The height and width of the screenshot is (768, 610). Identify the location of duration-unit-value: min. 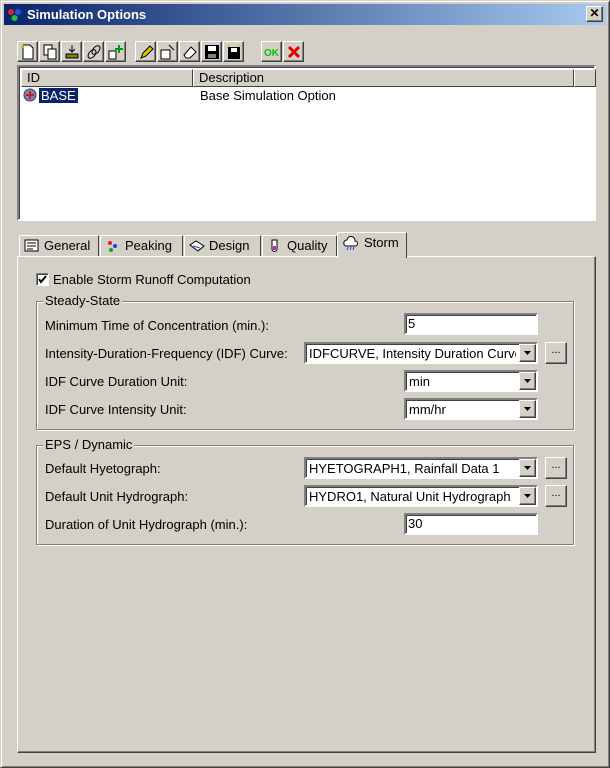
(419, 381).